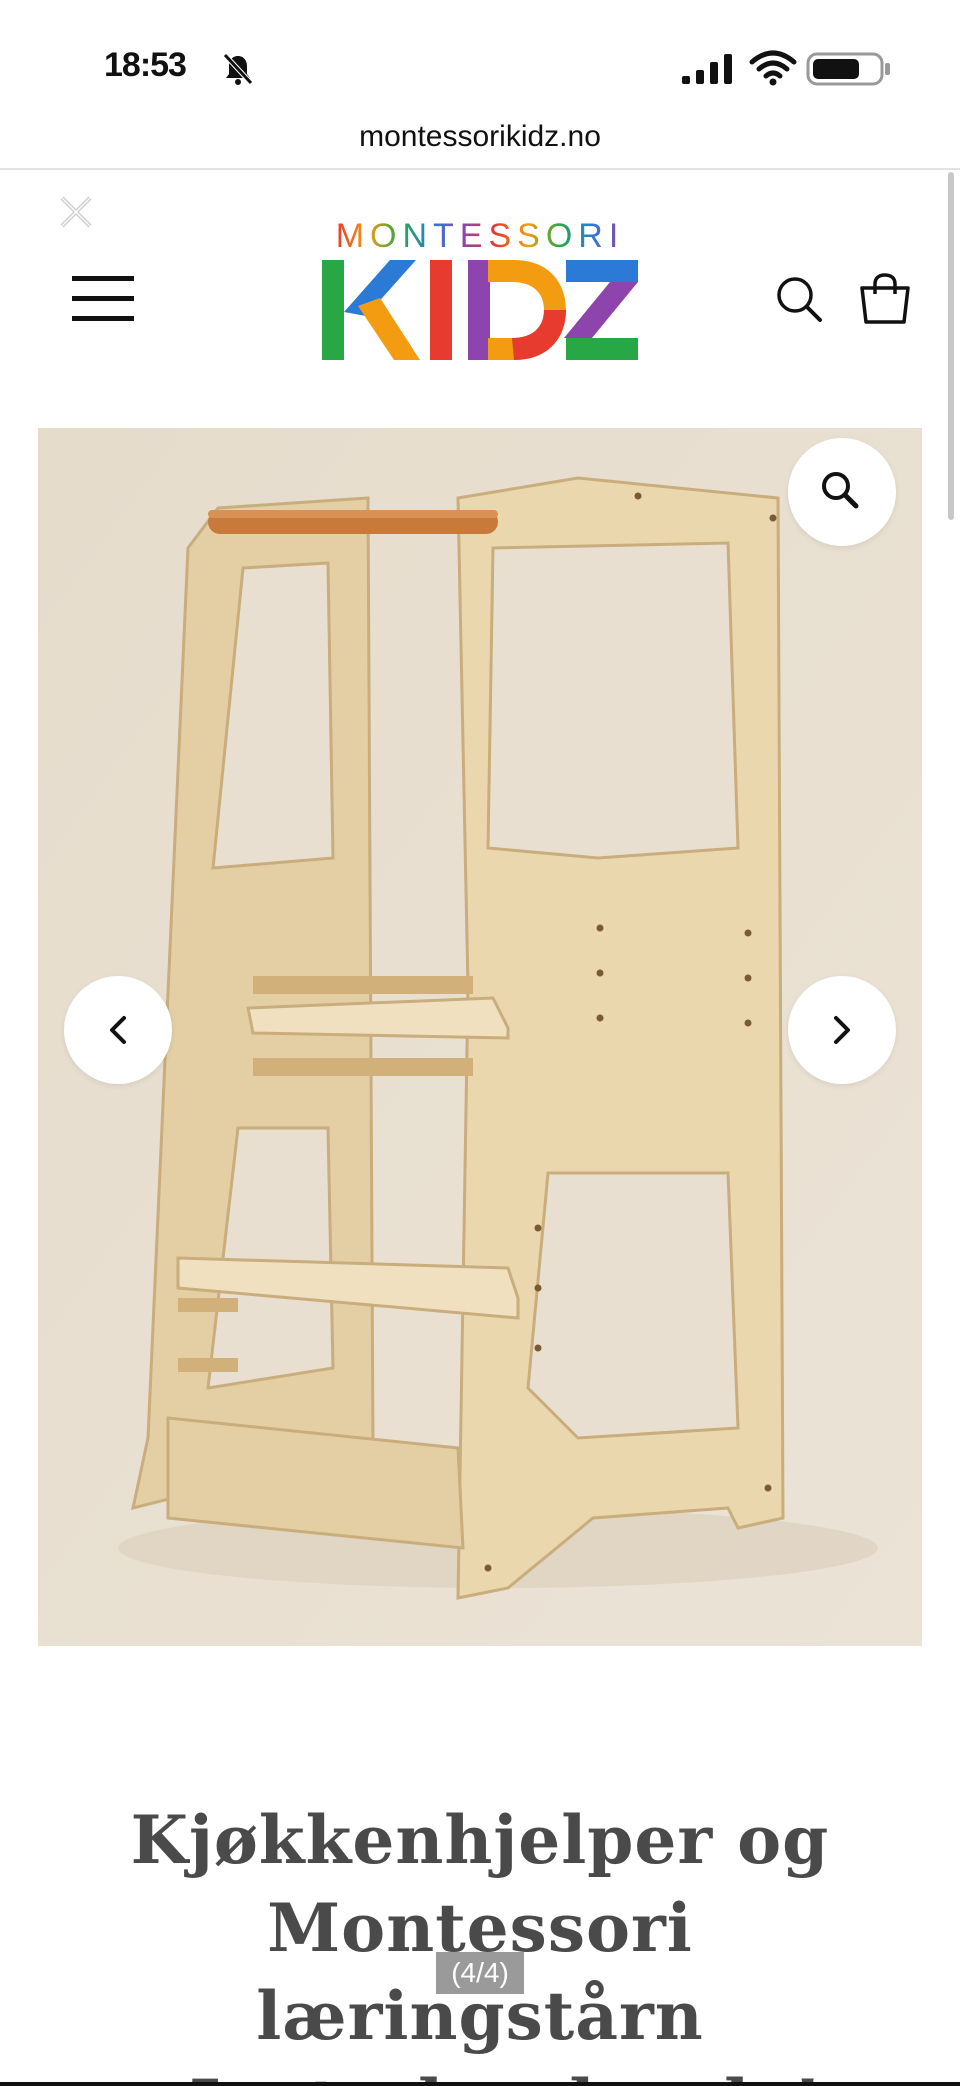 Image resolution: width=960 pixels, height=2086 pixels. What do you see at coordinates (103, 299) in the screenshot?
I see `menu-icon` at bounding box center [103, 299].